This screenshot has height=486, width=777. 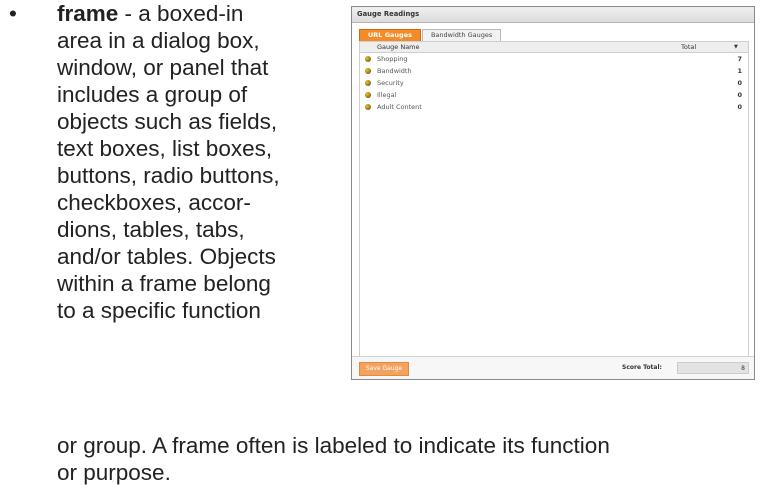 What do you see at coordinates (553, 367) in the screenshot?
I see `frame-footer: Save Gauge Score Total: 8` at bounding box center [553, 367].